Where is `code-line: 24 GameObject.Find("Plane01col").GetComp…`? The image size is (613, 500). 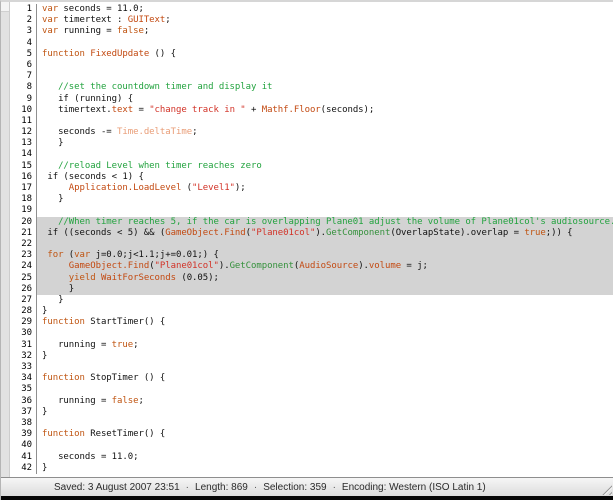
code-line: 24 GameObject.Find("Plane01col").GetComp… is located at coordinates (311, 267).